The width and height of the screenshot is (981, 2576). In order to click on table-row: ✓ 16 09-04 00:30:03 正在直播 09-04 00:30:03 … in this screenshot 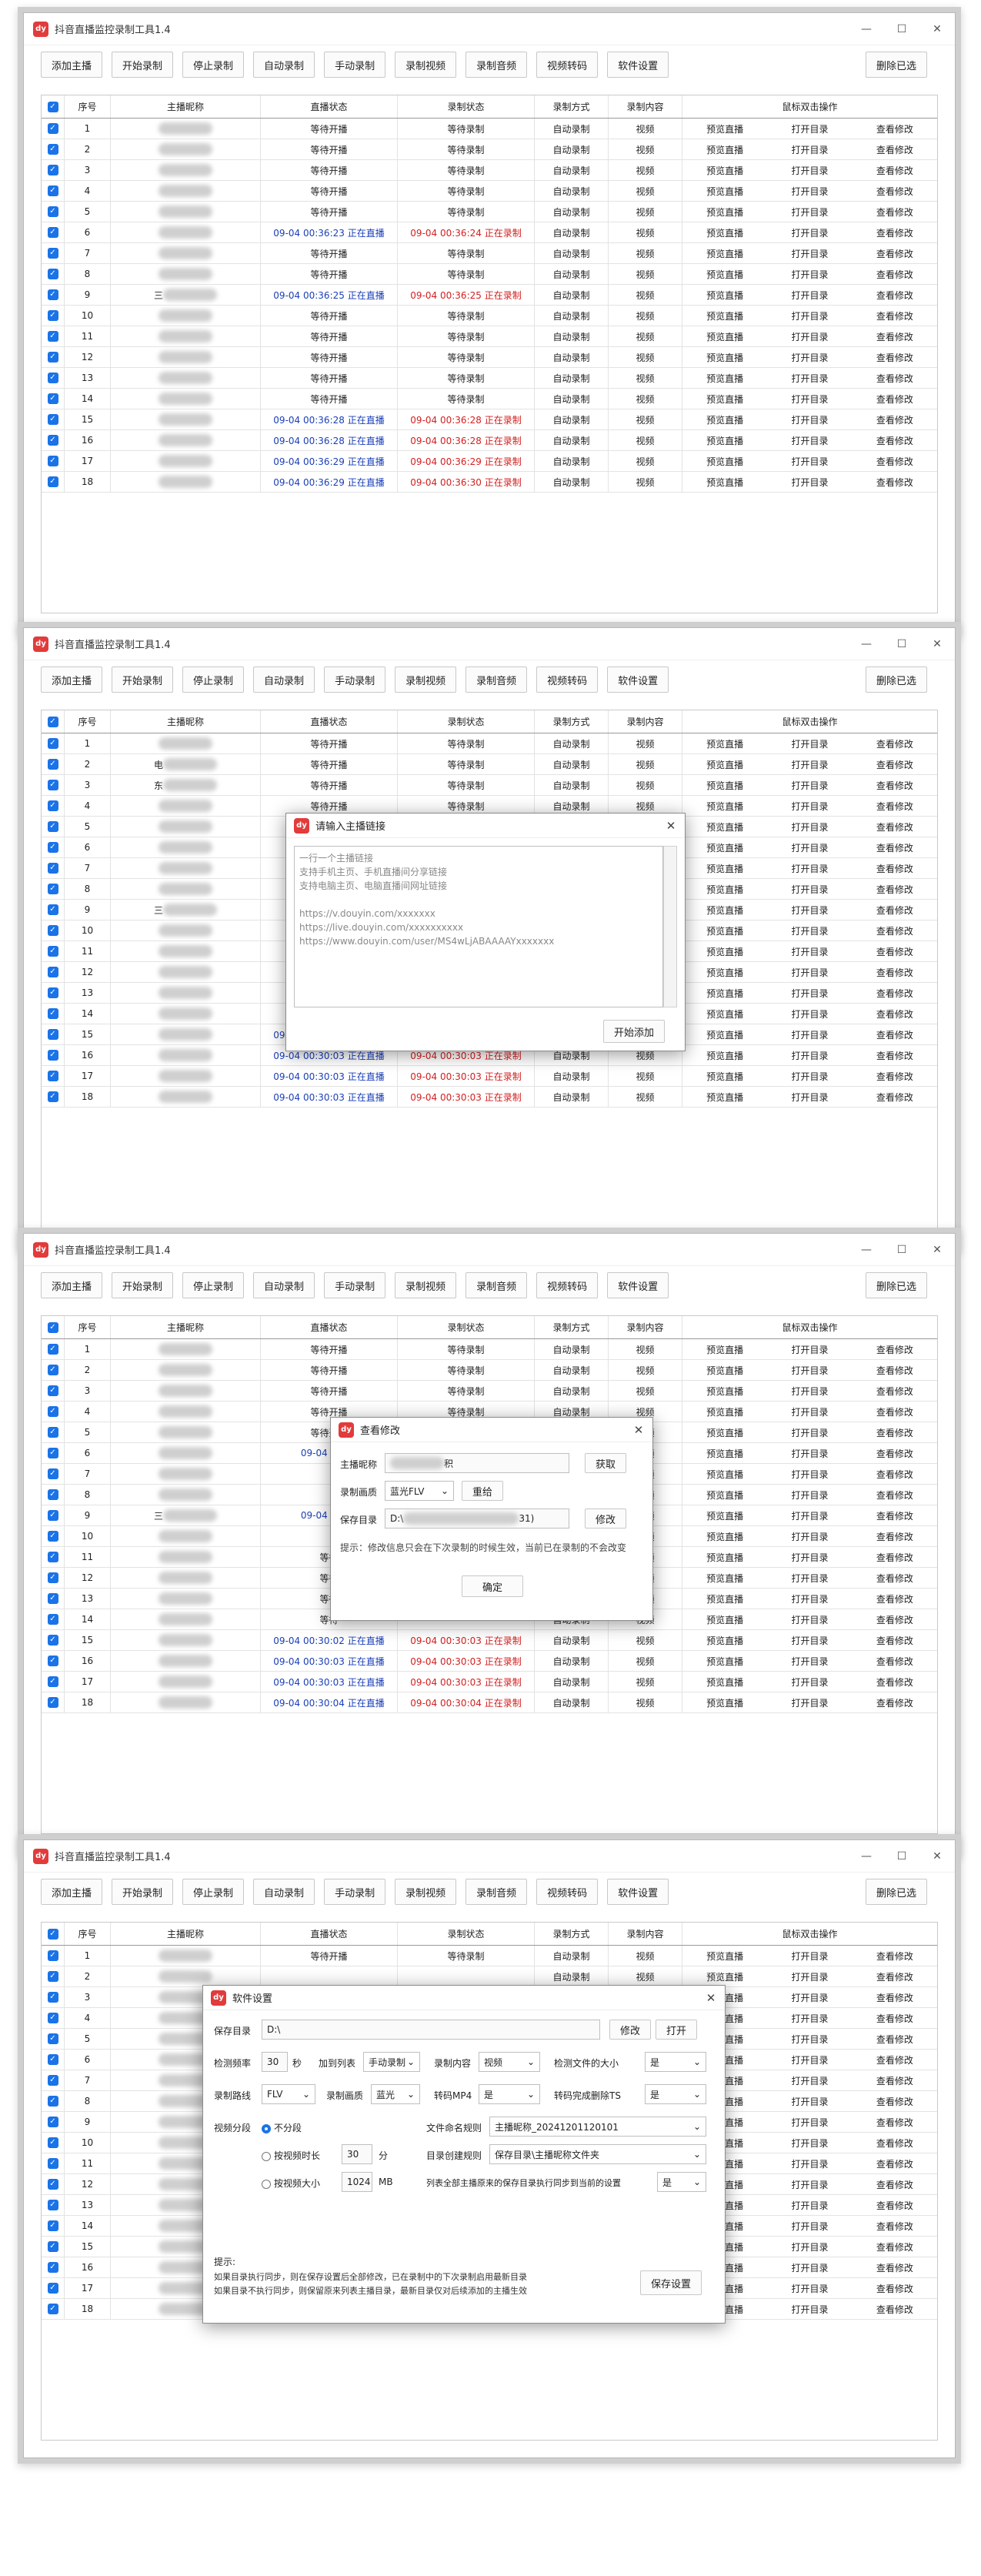, I will do `click(490, 1661)`.